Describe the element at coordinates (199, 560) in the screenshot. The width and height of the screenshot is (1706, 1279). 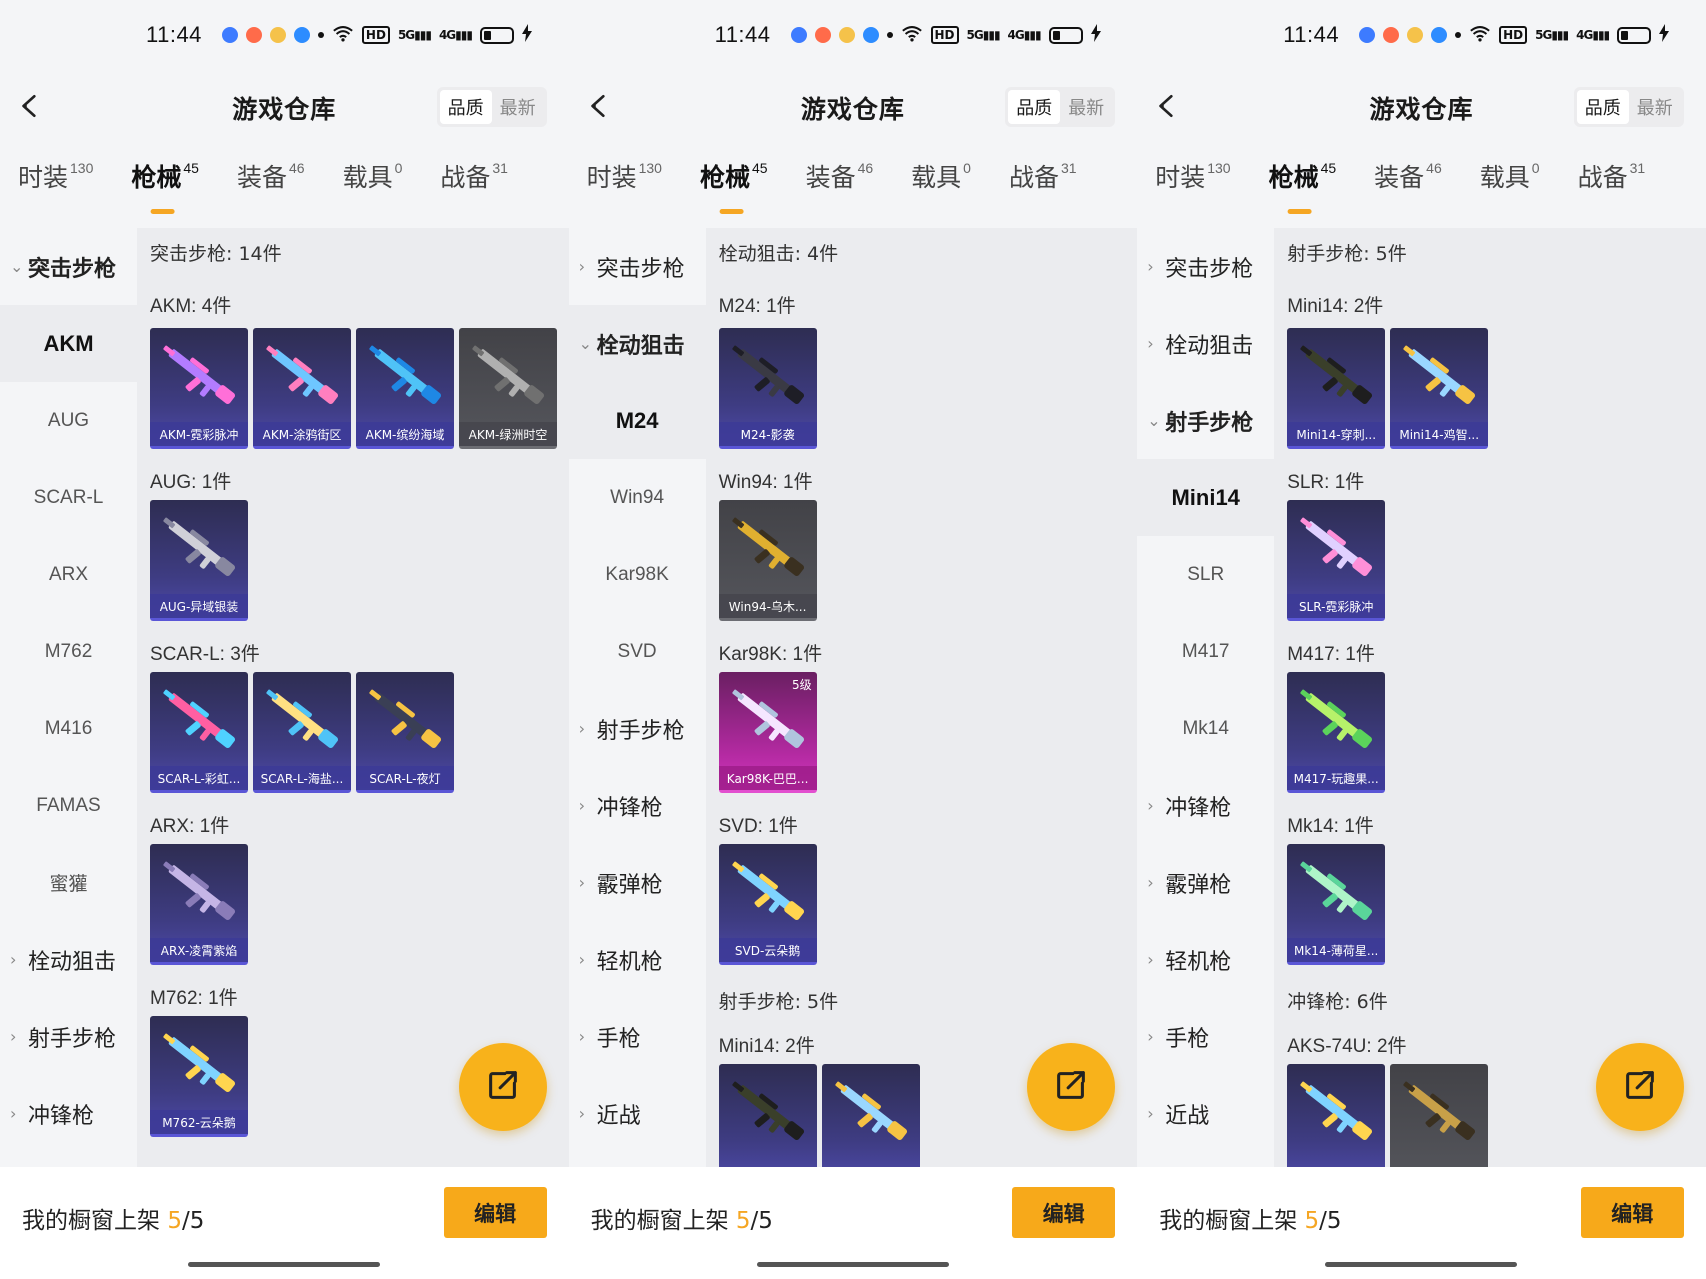
I see `skin-card: AUG-异域银装` at that location.